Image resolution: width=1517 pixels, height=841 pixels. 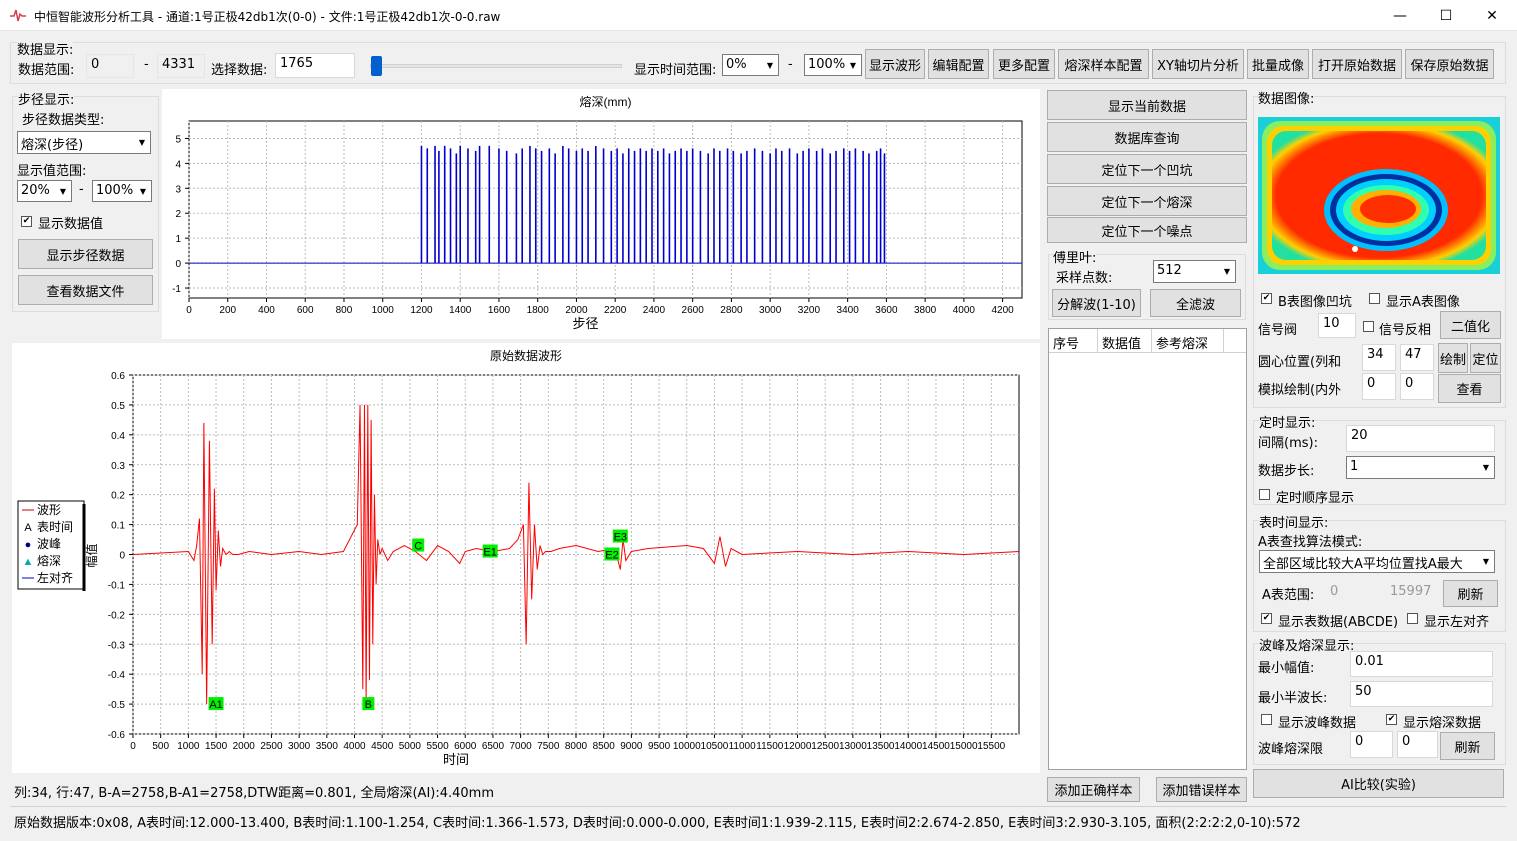 What do you see at coordinates (1147, 137) in the screenshot?
I see `database-query-button: 数据库查询` at bounding box center [1147, 137].